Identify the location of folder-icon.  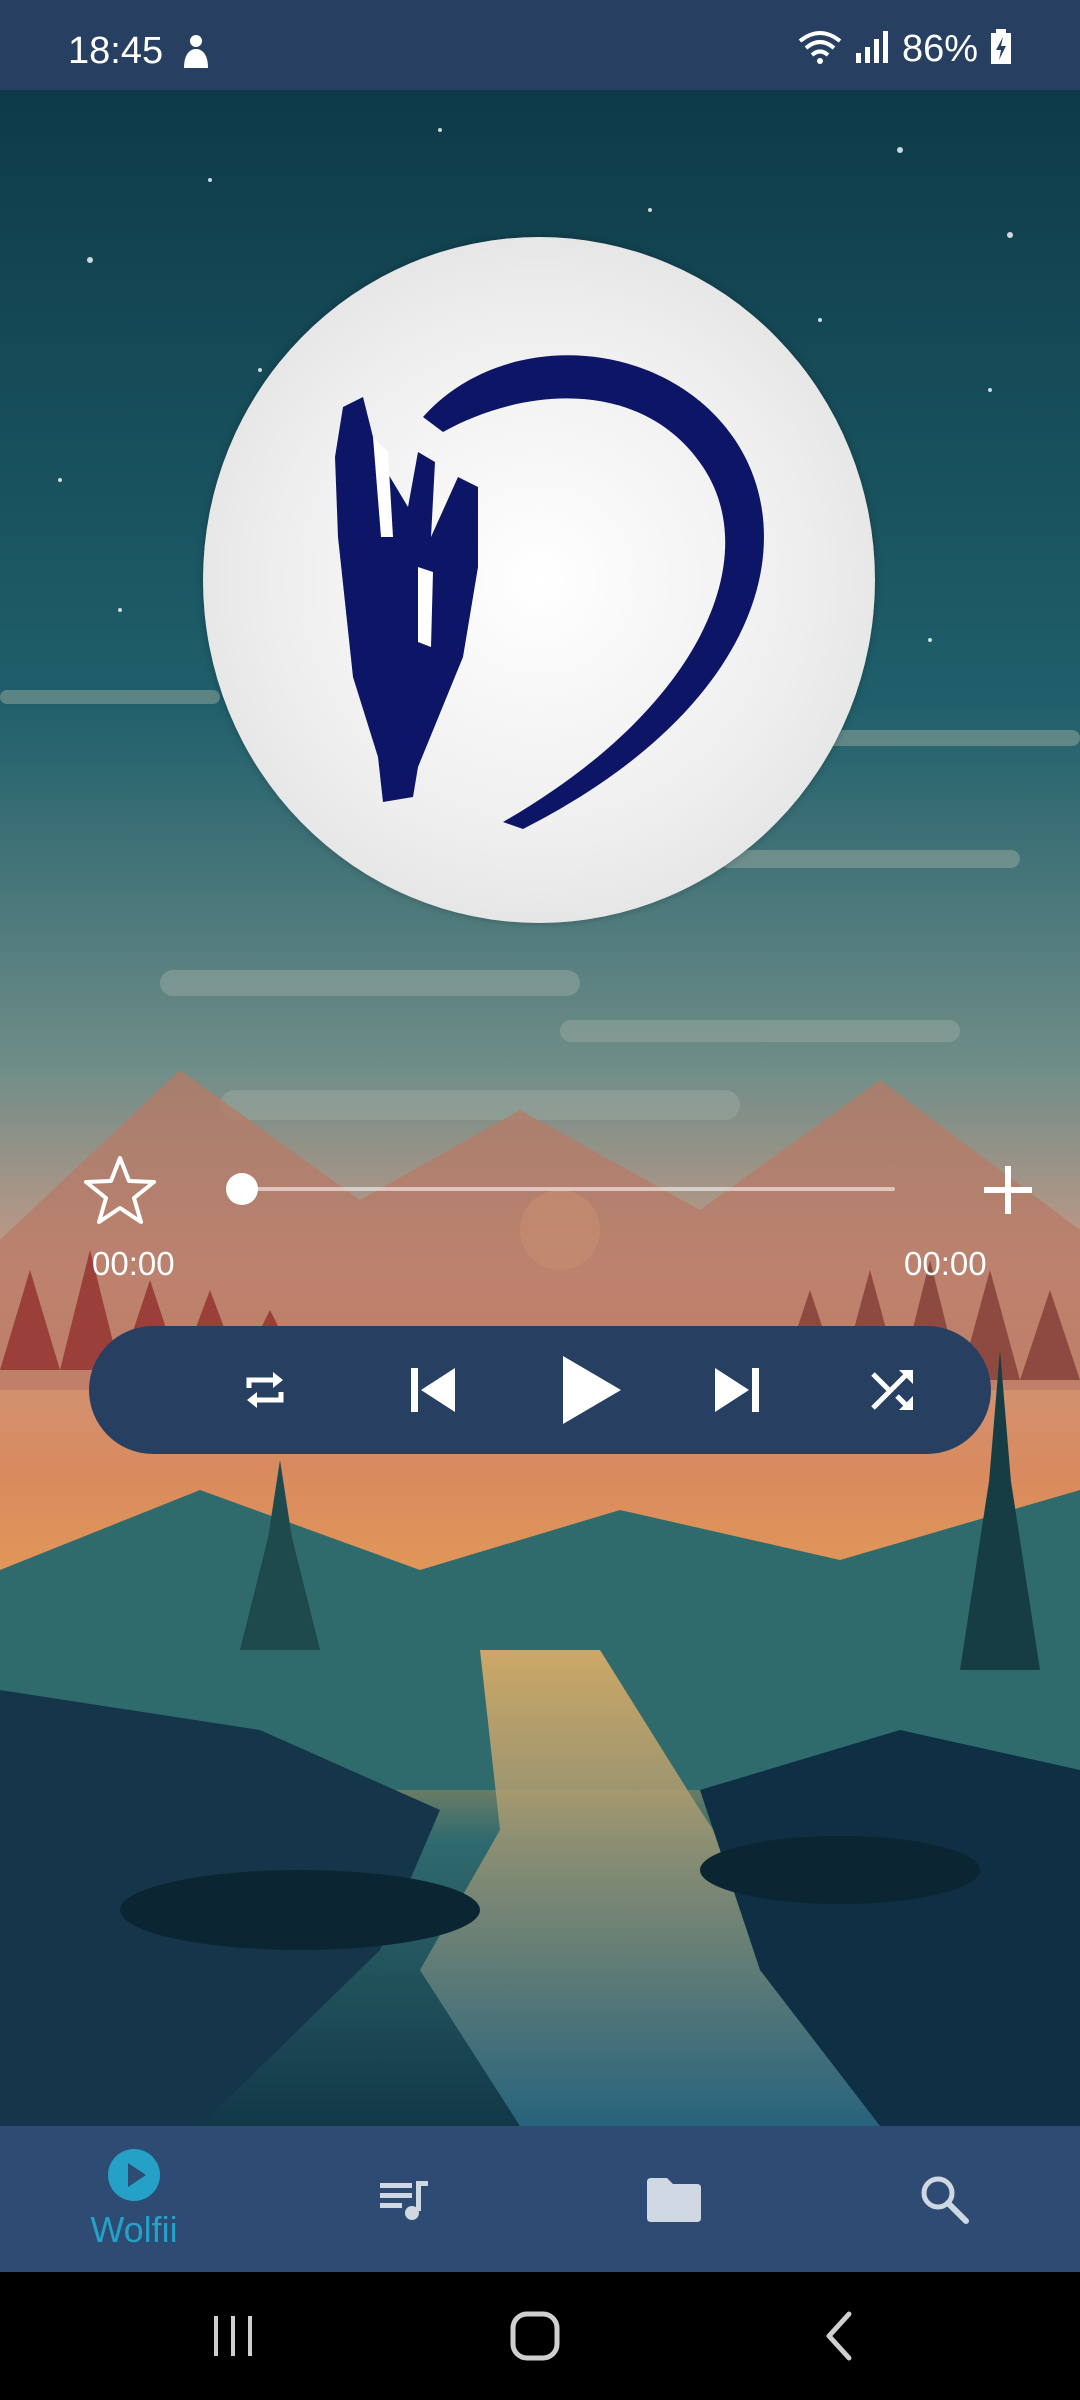
(674, 2200).